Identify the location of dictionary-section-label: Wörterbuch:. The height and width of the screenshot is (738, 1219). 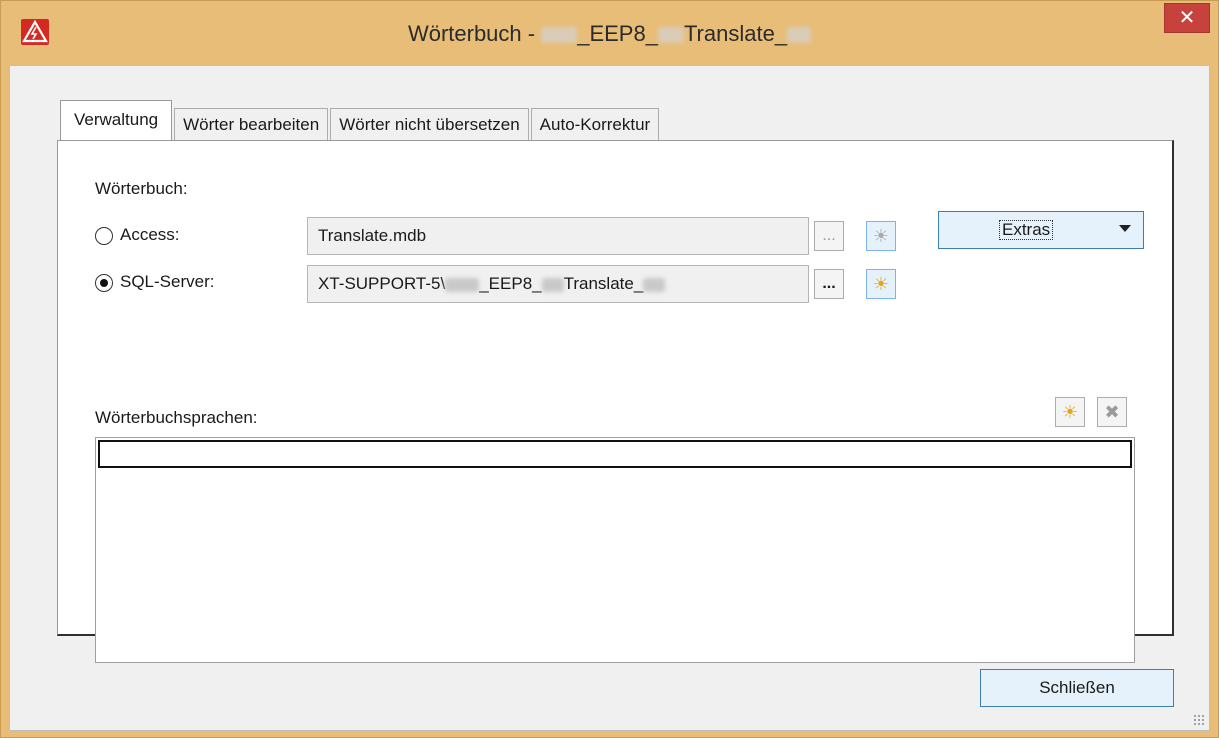
(141, 188).